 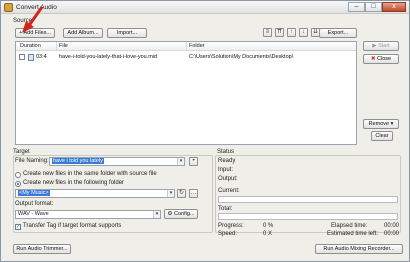 What do you see at coordinates (267, 32) in the screenshot?
I see `list-view-icon: ≡` at bounding box center [267, 32].